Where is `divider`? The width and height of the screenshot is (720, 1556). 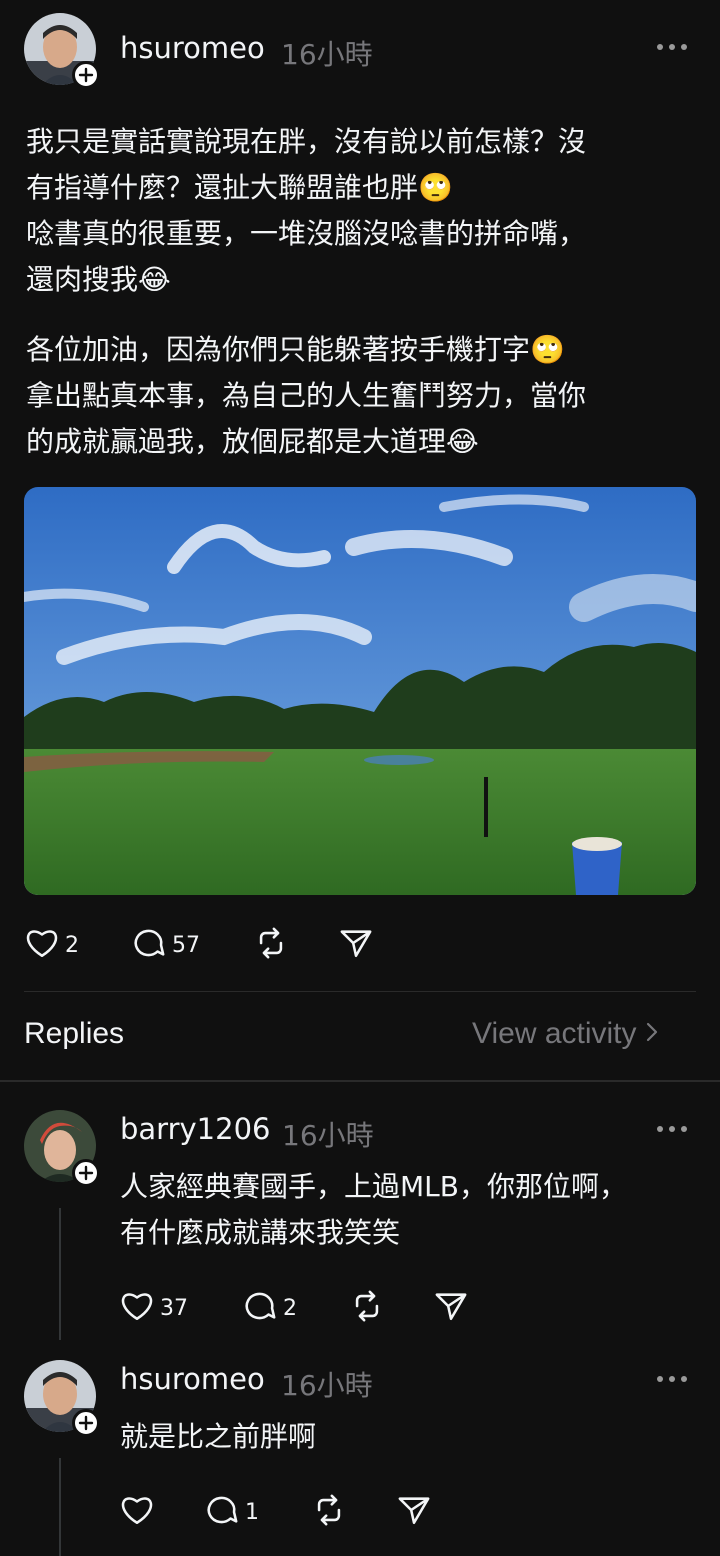 divider is located at coordinates (360, 991).